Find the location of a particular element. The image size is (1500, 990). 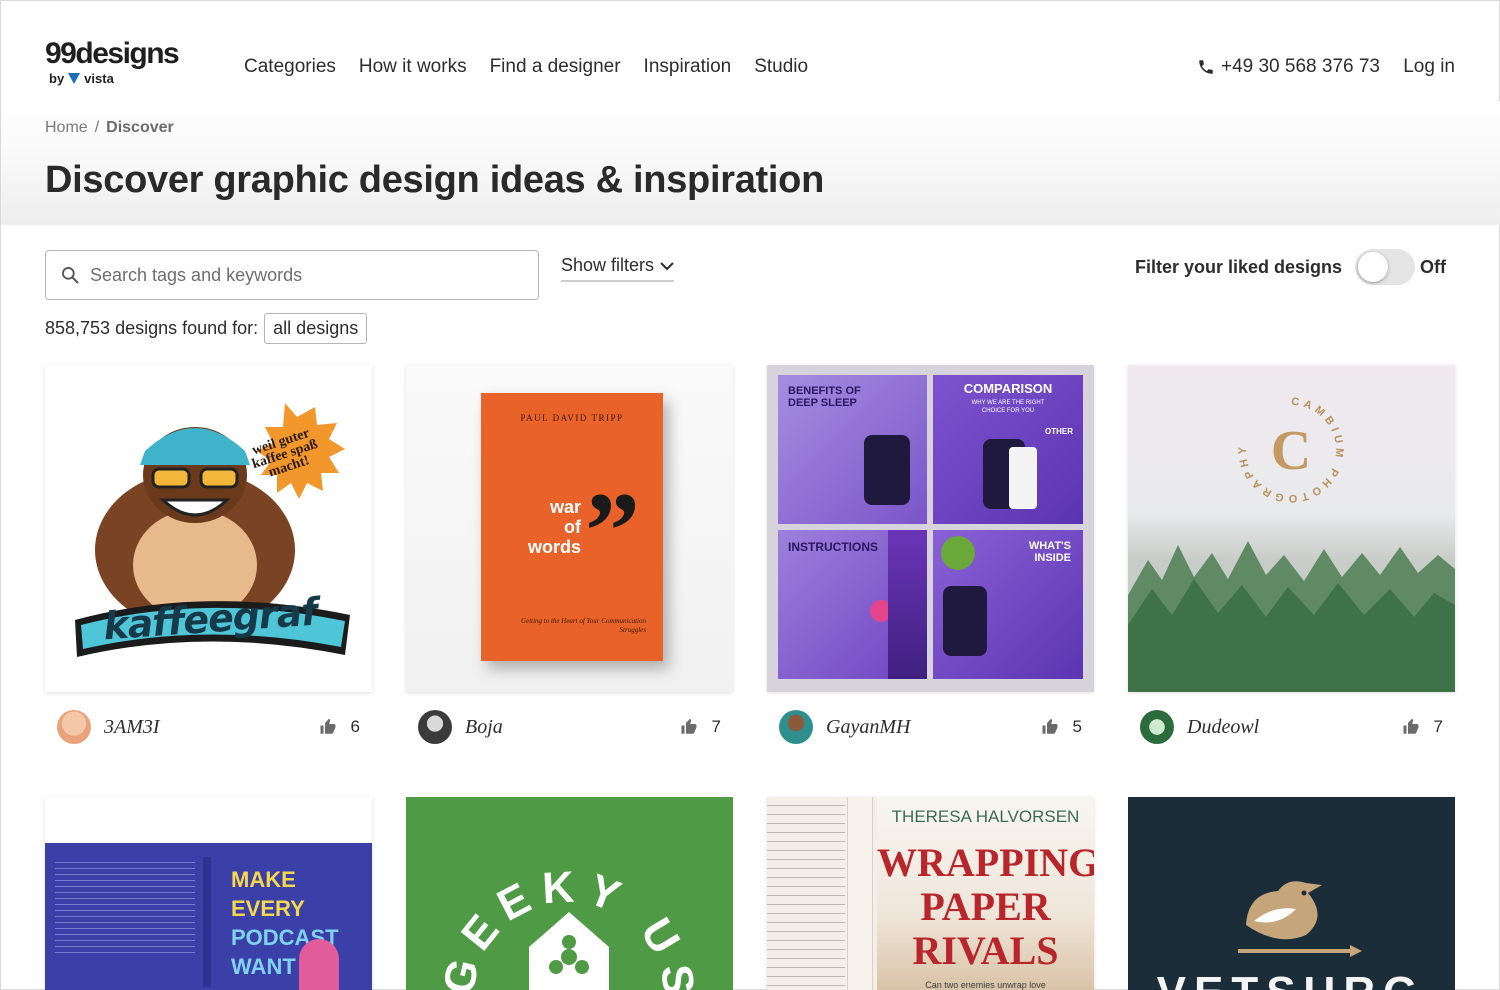

card-meta: GayanMH 5 is located at coordinates (930, 727).